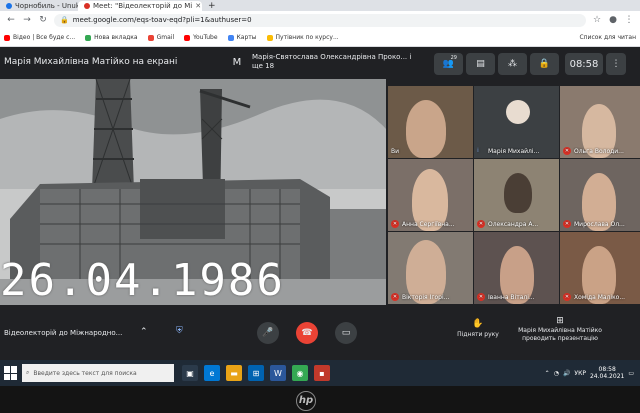 This screenshot has width=640, height=413. Describe the element at coordinates (39, 6) in the screenshot. I see `tab-chornobyl: Чорнобиль - Unukhe ✕` at that location.